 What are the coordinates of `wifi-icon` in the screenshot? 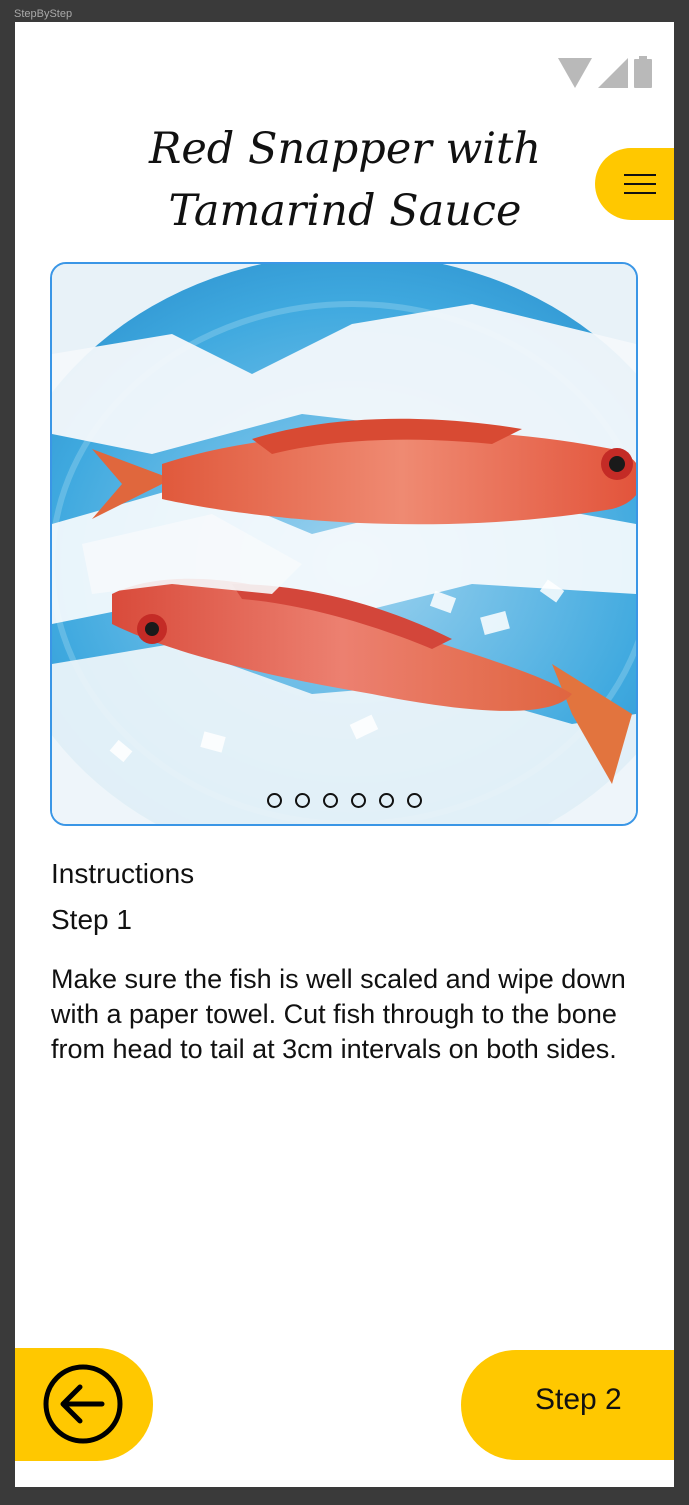 It's located at (575, 73).